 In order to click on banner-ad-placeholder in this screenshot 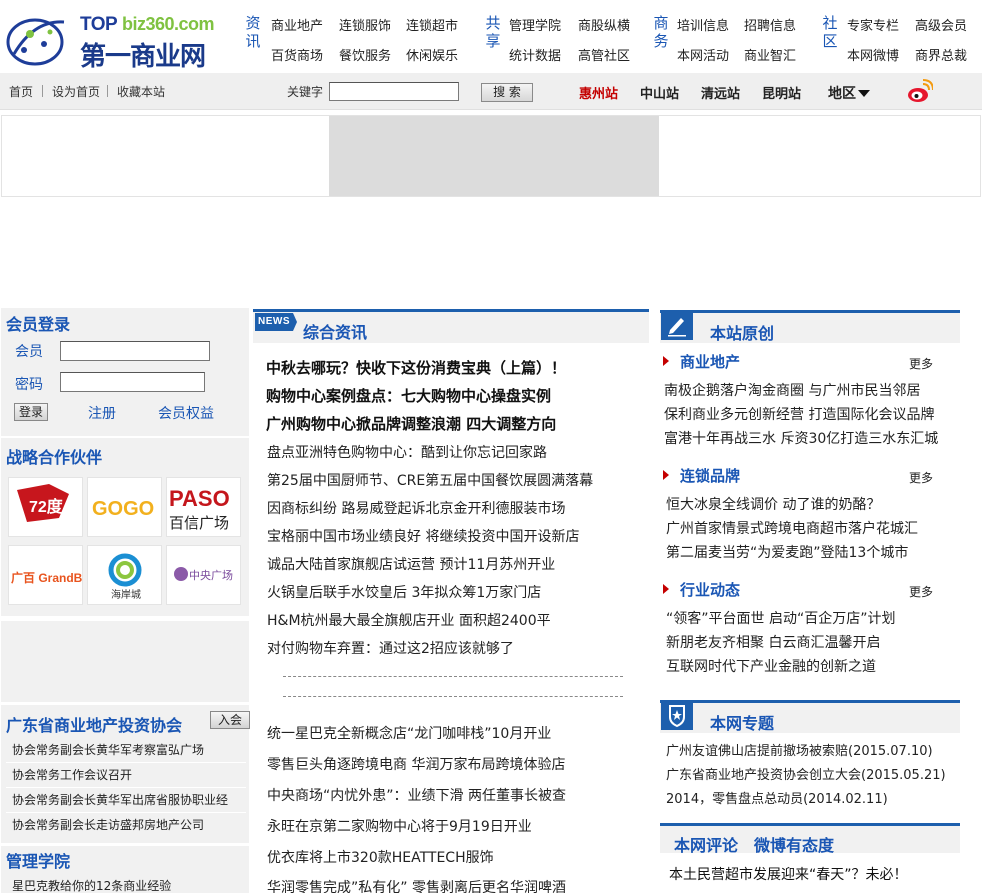, I will do `click(494, 156)`.